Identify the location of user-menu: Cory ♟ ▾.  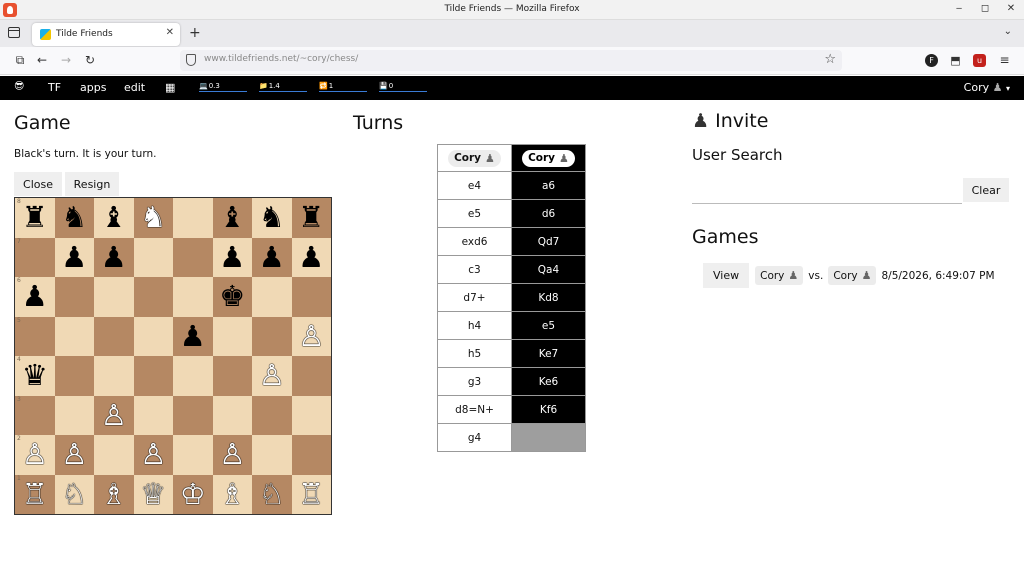
(987, 87).